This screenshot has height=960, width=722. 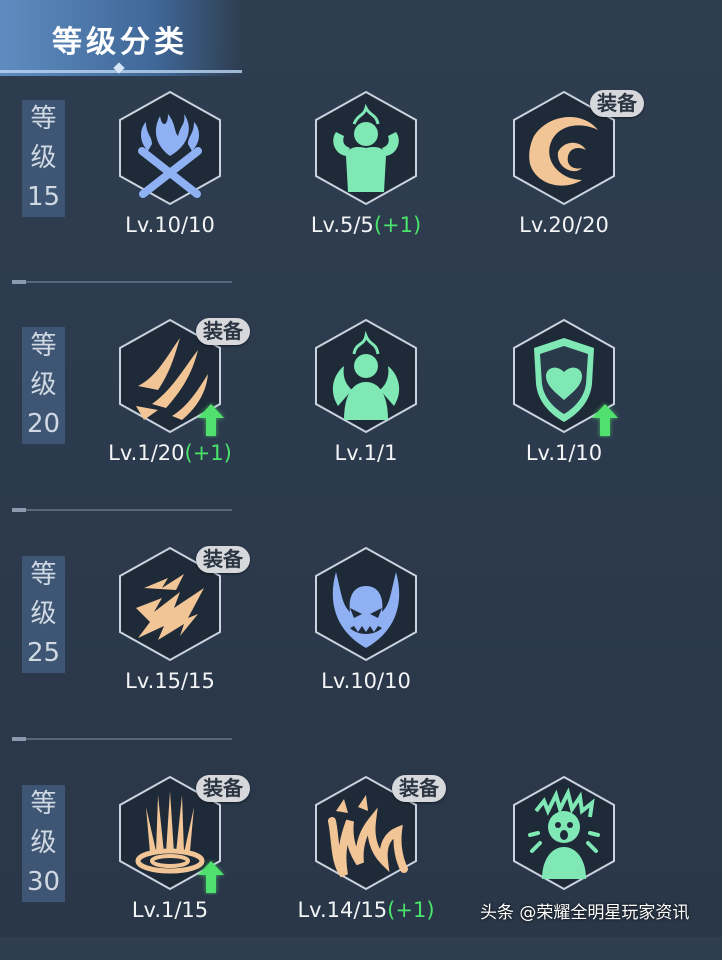 I want to click on skill-level: Lv.1/20(+1), so click(x=170, y=453).